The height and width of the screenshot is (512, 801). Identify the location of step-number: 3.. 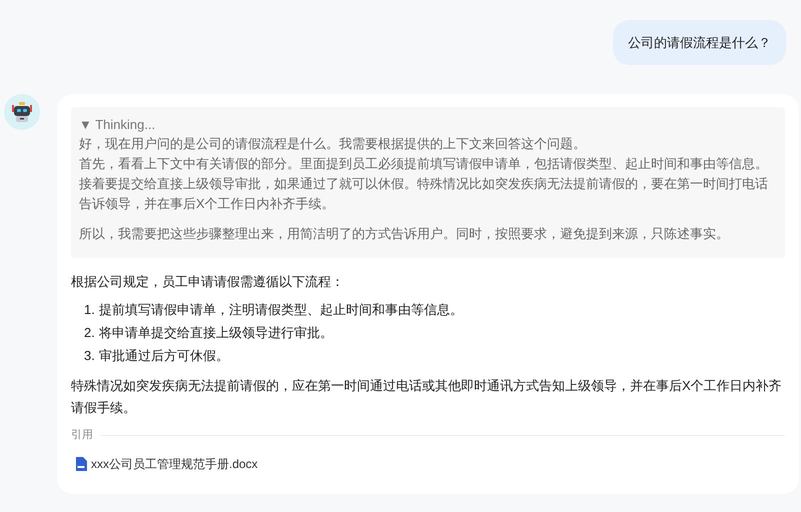
(89, 356).